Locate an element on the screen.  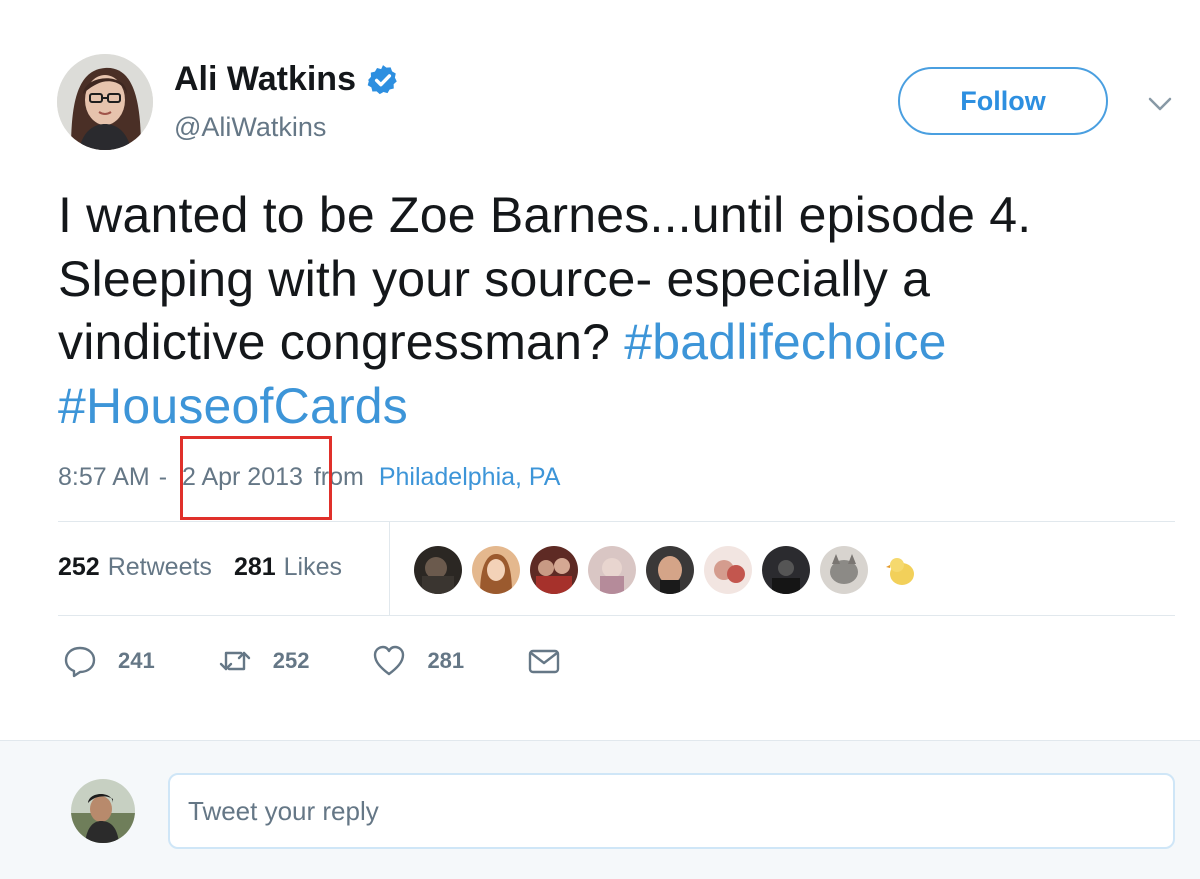
current-user-avatar is located at coordinates (103, 811).